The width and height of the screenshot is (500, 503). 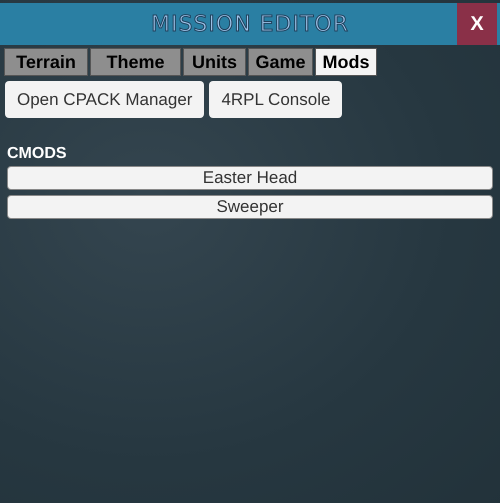 What do you see at coordinates (104, 99) in the screenshot?
I see `action-button: Open CPACK Manager` at bounding box center [104, 99].